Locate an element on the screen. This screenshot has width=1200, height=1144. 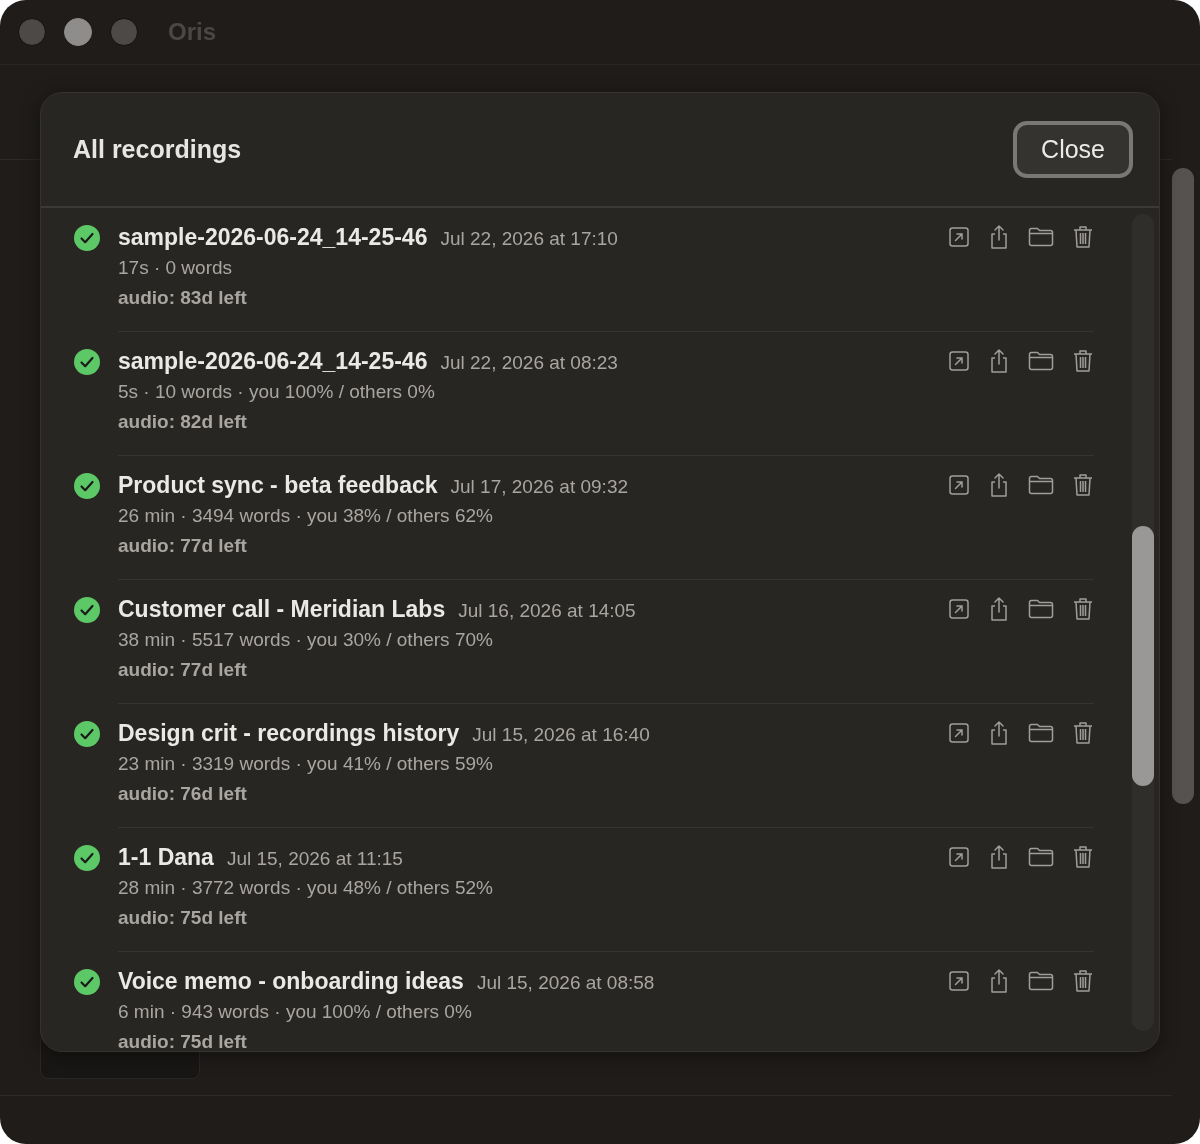
recording-stats: 17s · 0 words is located at coordinates (176, 268).